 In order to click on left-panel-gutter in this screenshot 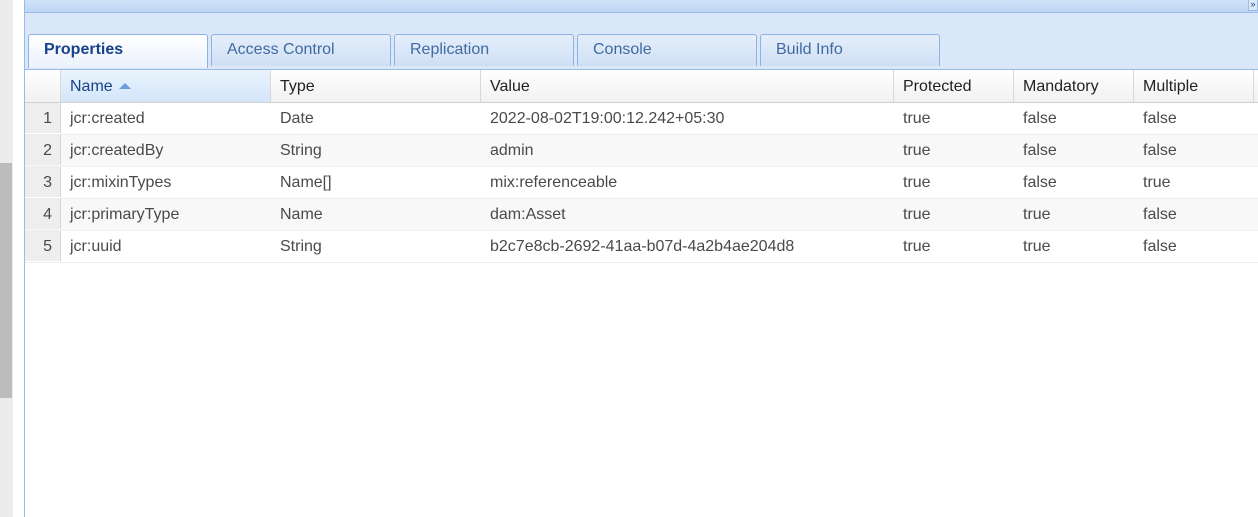, I will do `click(6, 258)`.